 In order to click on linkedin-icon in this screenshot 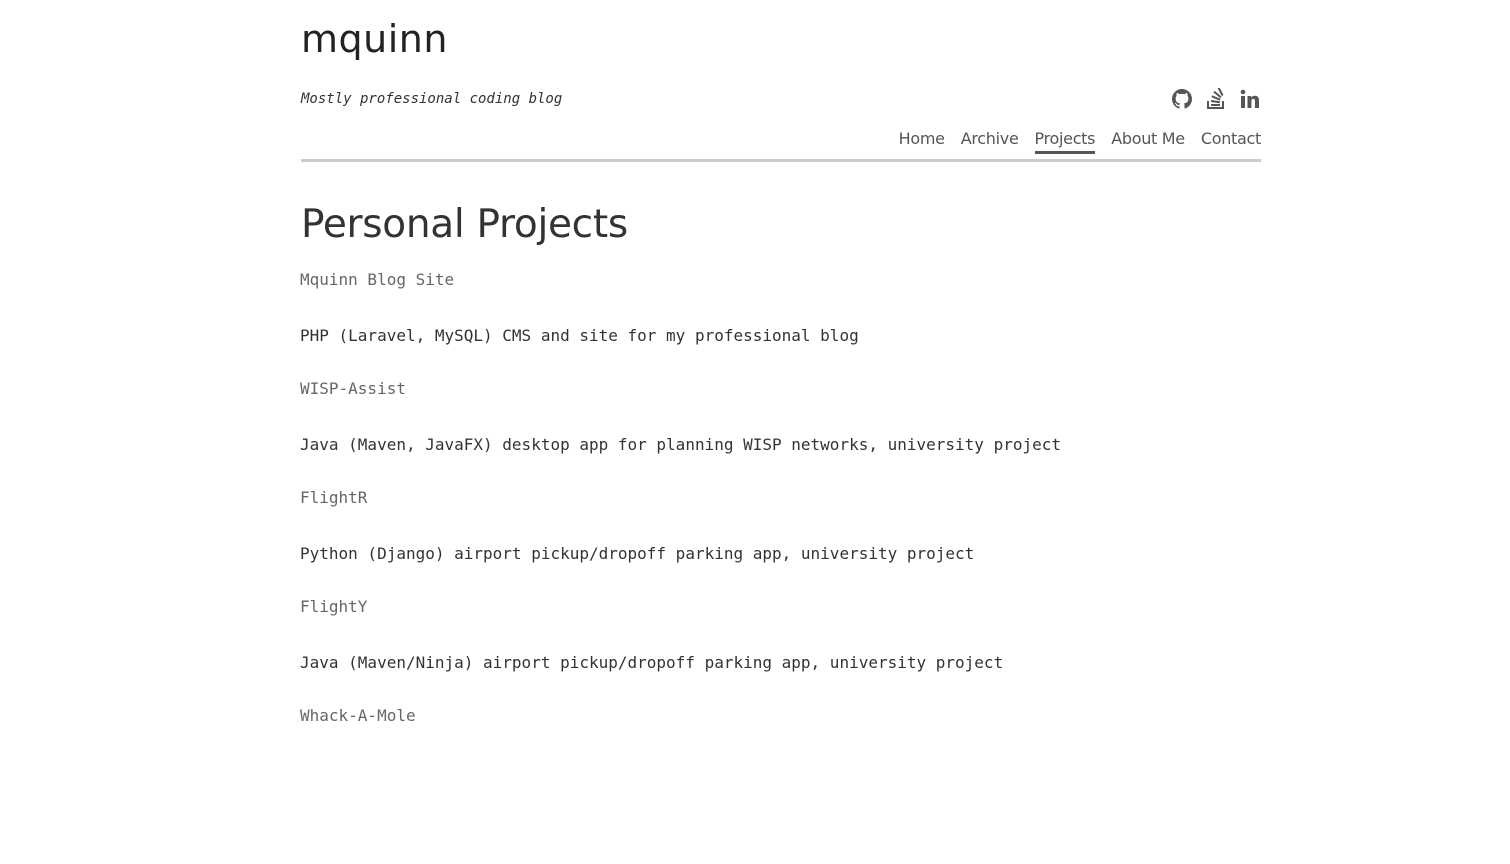, I will do `click(1249, 98)`.